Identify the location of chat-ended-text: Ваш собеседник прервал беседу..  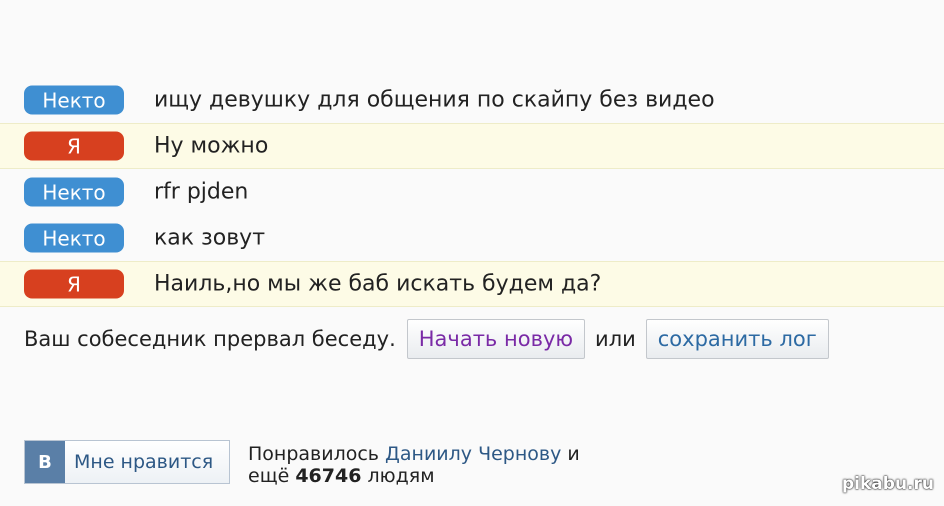
(210, 339).